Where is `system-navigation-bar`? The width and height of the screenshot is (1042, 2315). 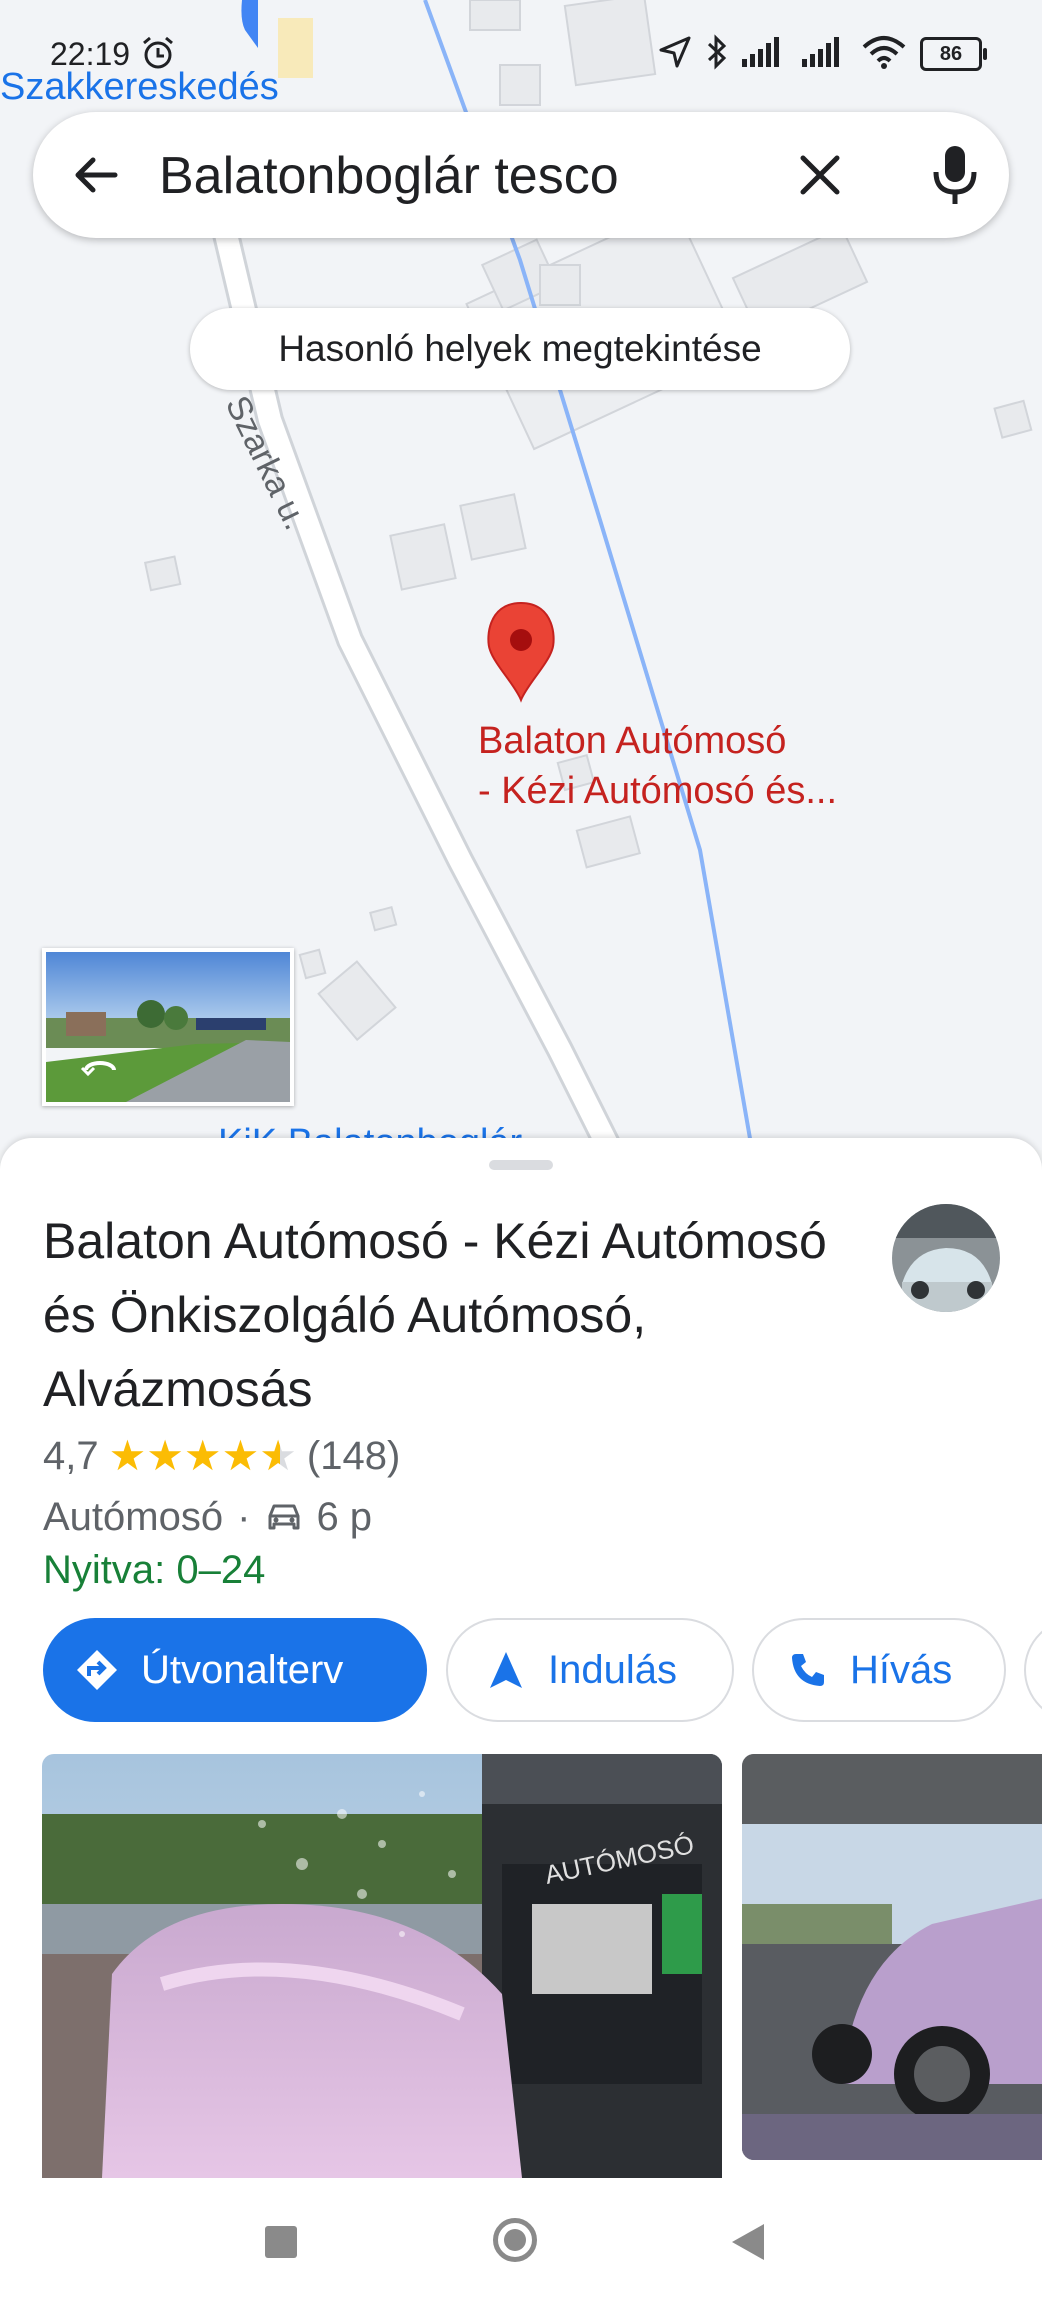 system-navigation-bar is located at coordinates (521, 2246).